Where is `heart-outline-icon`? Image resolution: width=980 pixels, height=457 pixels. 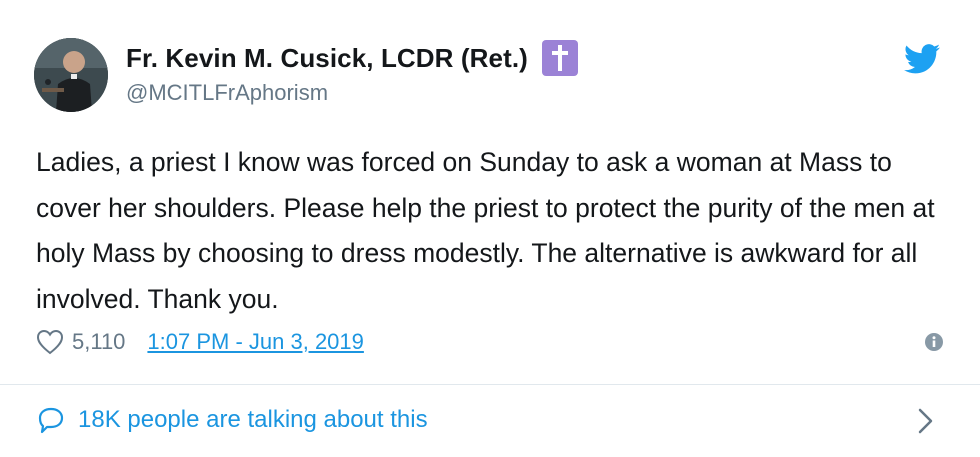 heart-outline-icon is located at coordinates (50, 342).